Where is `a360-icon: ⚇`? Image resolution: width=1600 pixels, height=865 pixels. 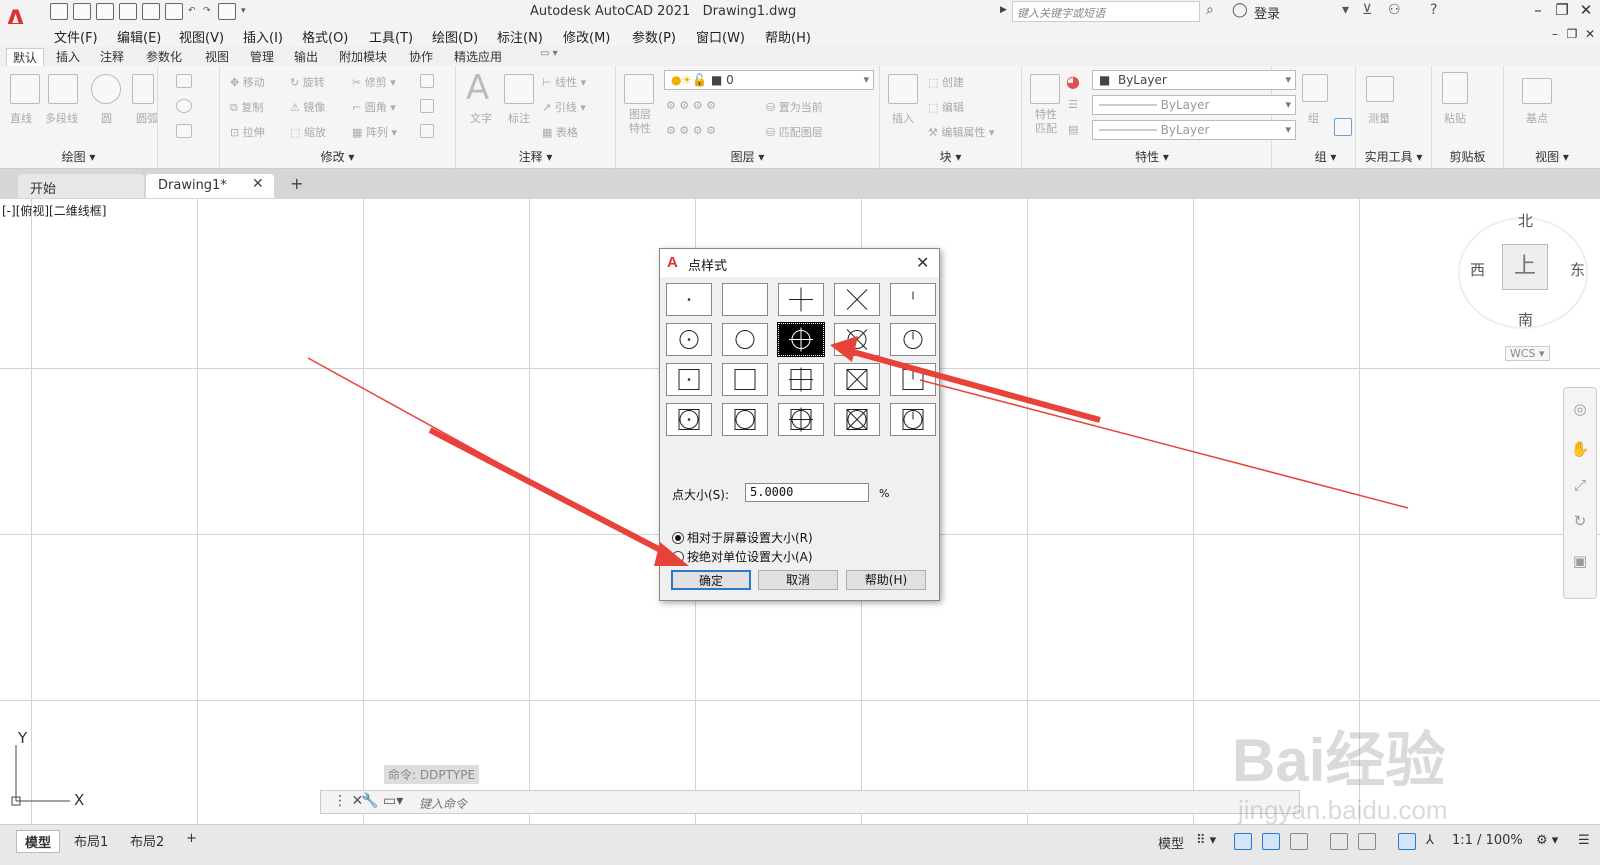
a360-icon: ⚇ is located at coordinates (1394, 10).